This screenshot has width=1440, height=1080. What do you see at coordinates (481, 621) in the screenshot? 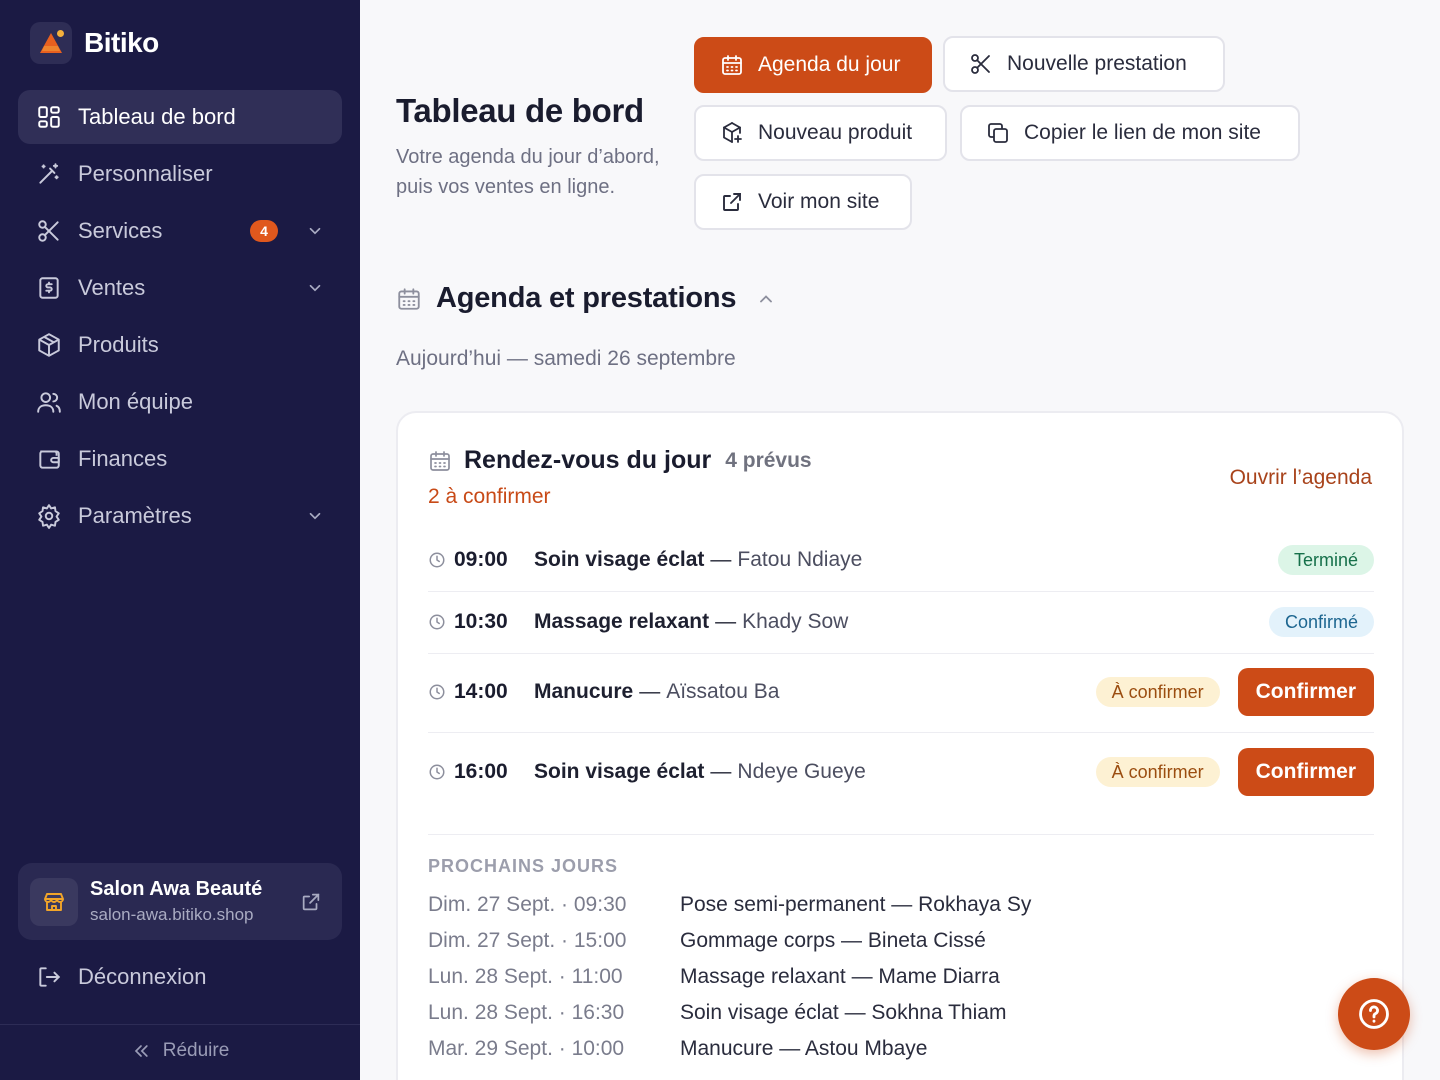
I see `appointment-time: 10:30` at bounding box center [481, 621].